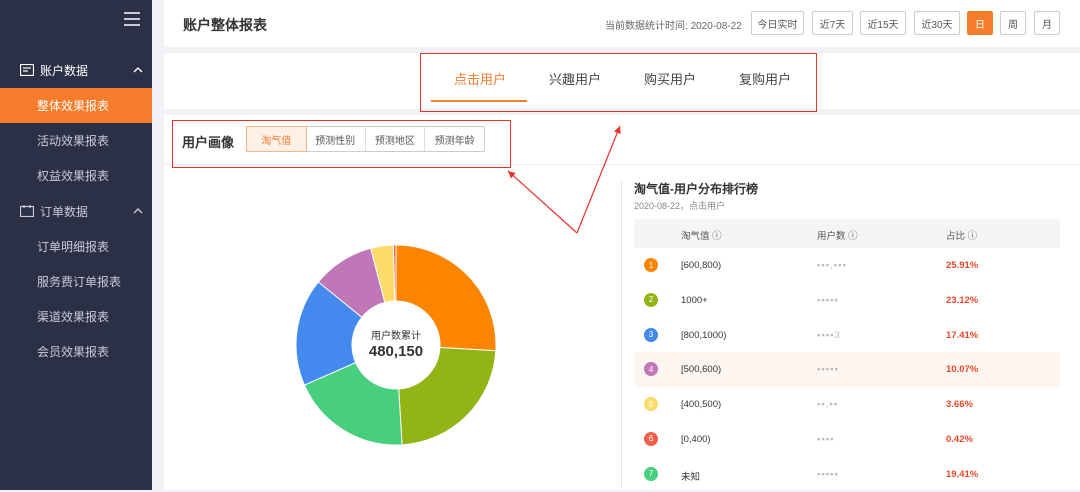  What do you see at coordinates (962, 236) in the screenshot?
I see `column-header-percent: 占比 ⓘ` at bounding box center [962, 236].